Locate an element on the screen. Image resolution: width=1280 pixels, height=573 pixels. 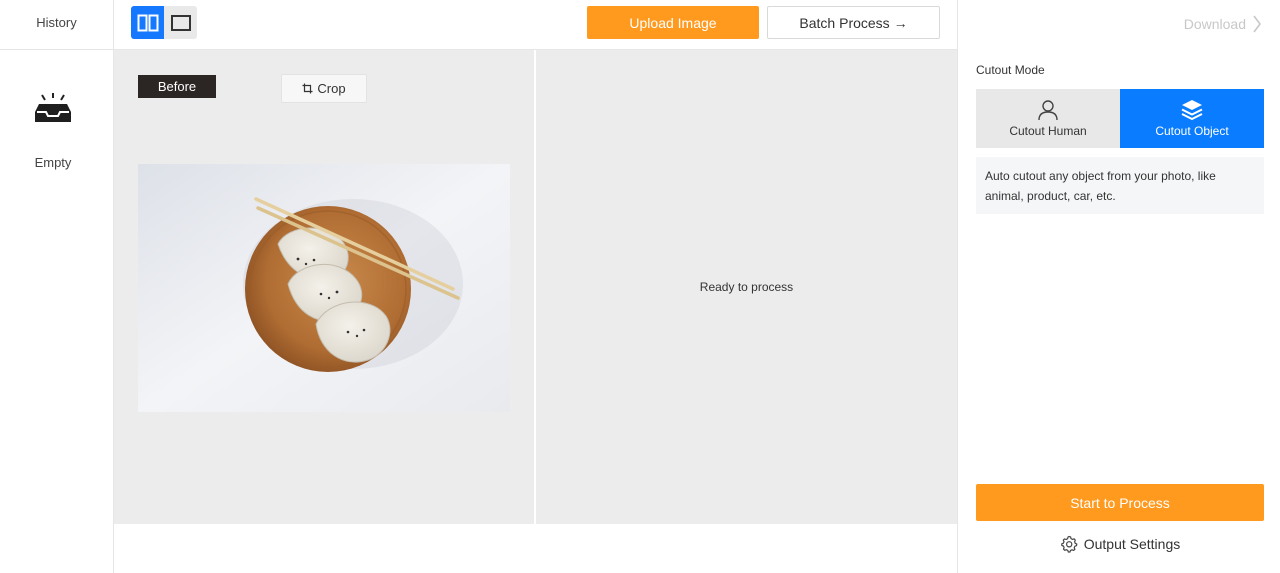
ready-status-text: Ready to process is located at coordinates (746, 287).